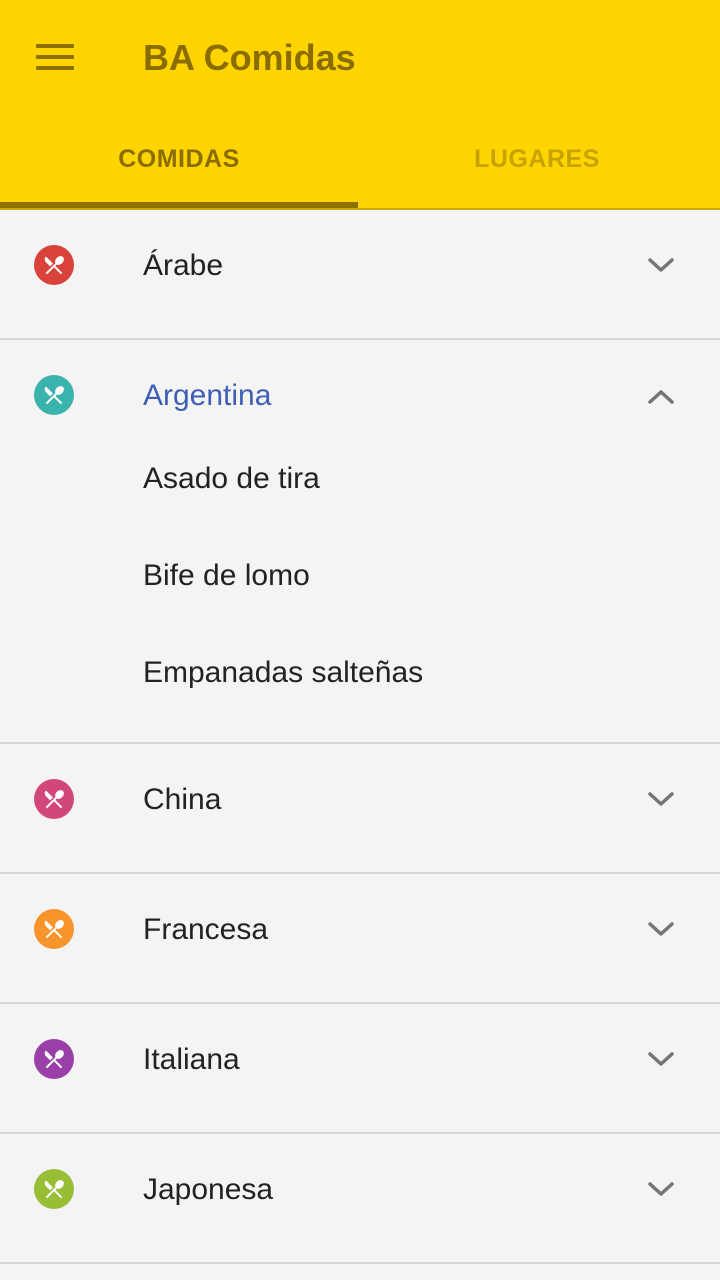 The height and width of the screenshot is (1280, 720). I want to click on category-label: Japonesa, so click(208, 1189).